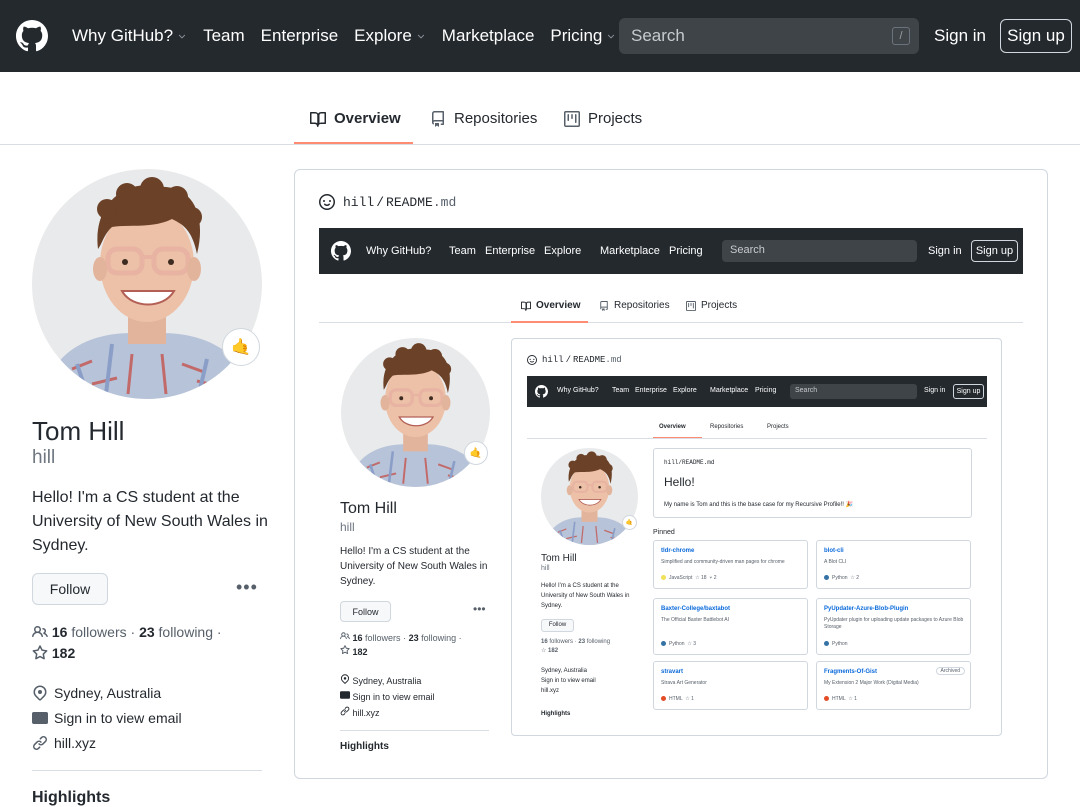  I want to click on book-icon, so click(318, 119).